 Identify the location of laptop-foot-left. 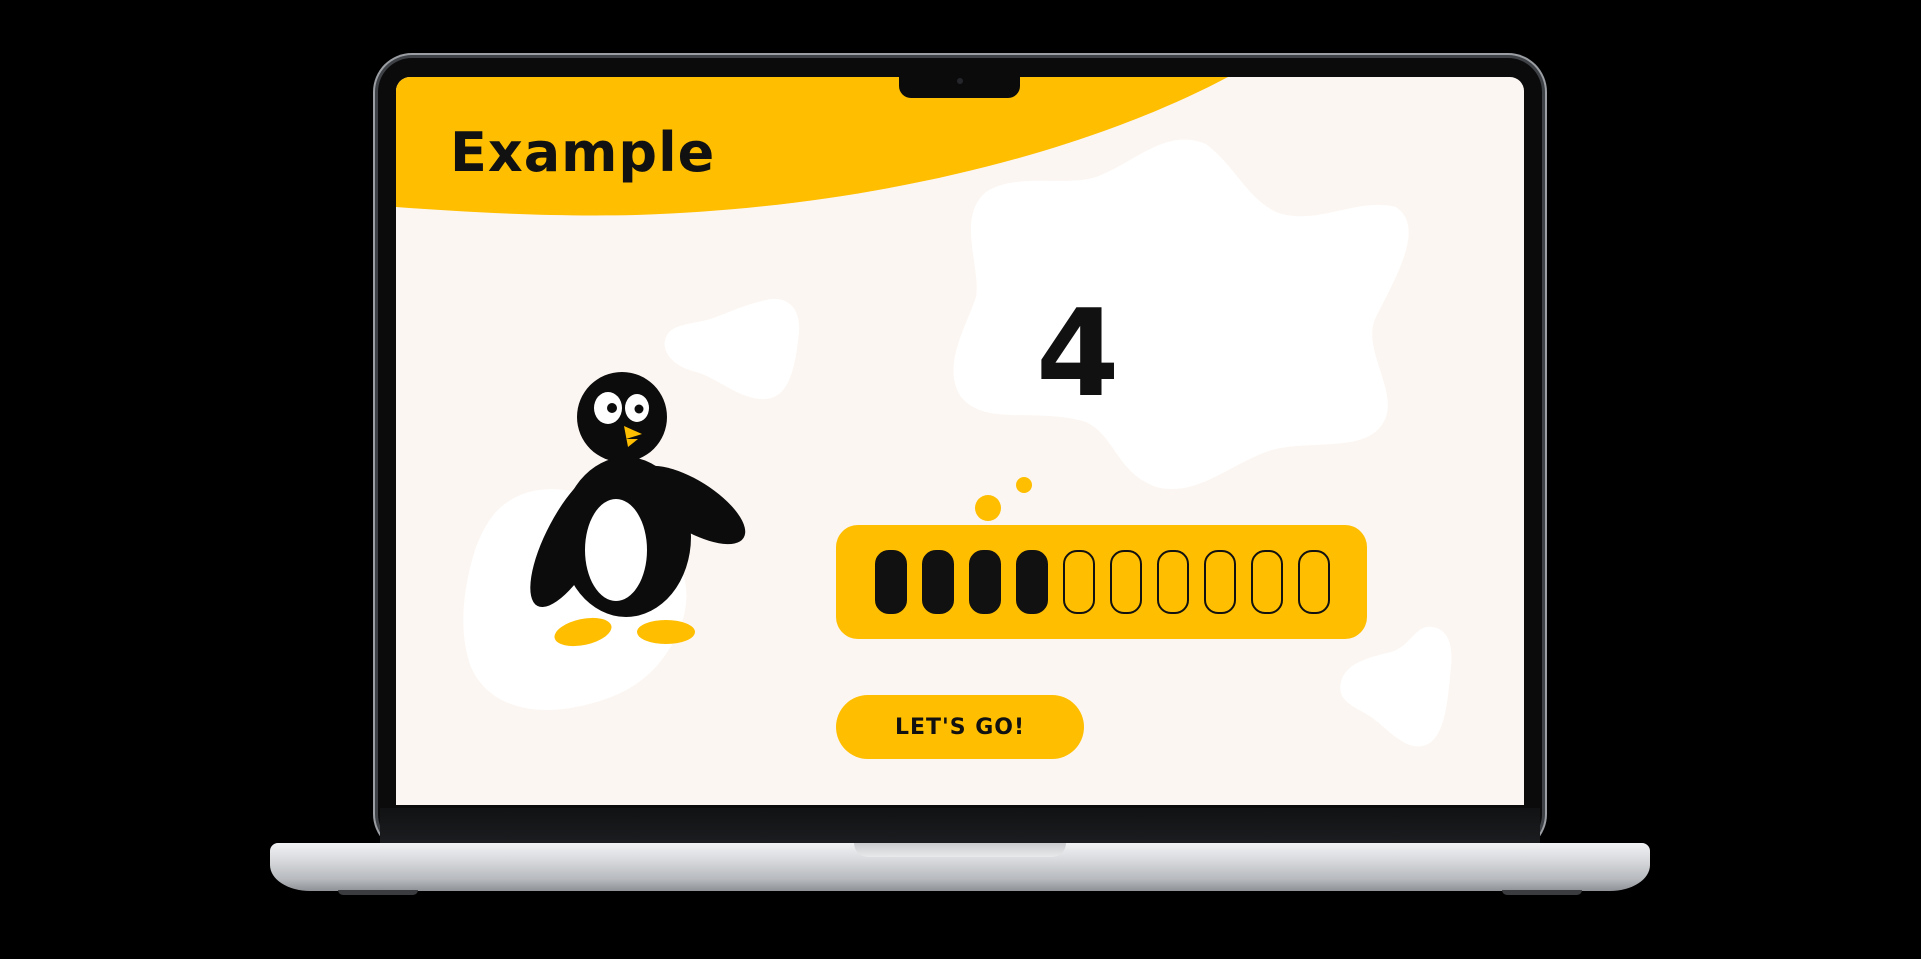
(378, 892).